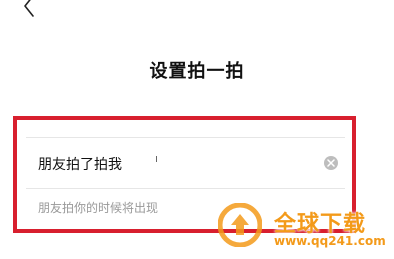  I want to click on page-title: 设置拍一拍, so click(197, 71).